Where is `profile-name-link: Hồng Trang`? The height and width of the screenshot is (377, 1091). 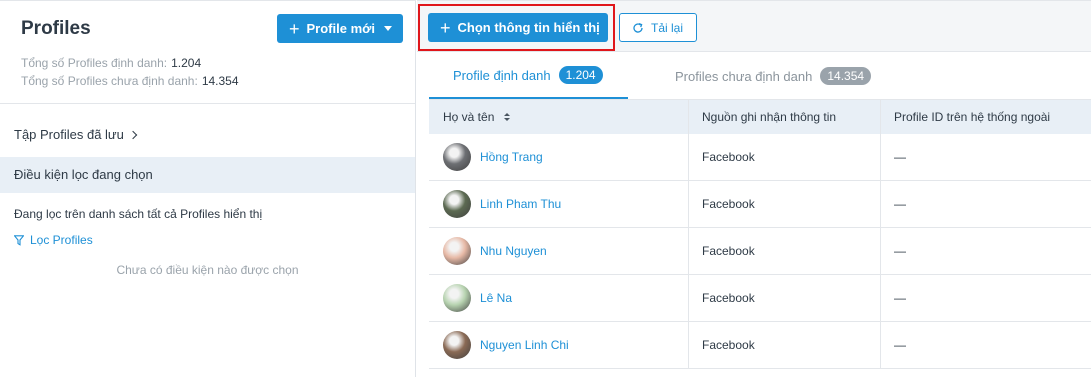
profile-name-link: Hồng Trang is located at coordinates (511, 157).